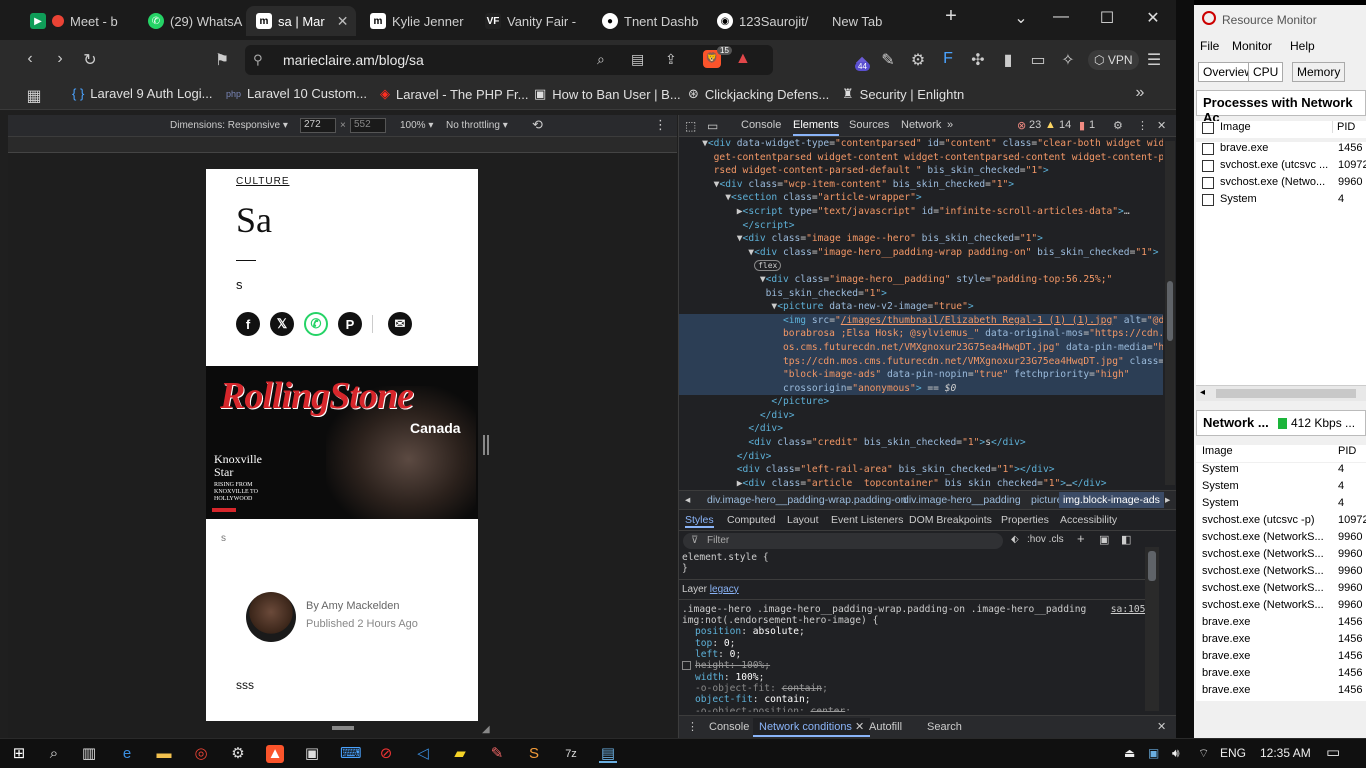 The image size is (1366, 768). Describe the element at coordinates (1167, 500) in the screenshot. I see `crumb-right-icon: ▸` at that location.